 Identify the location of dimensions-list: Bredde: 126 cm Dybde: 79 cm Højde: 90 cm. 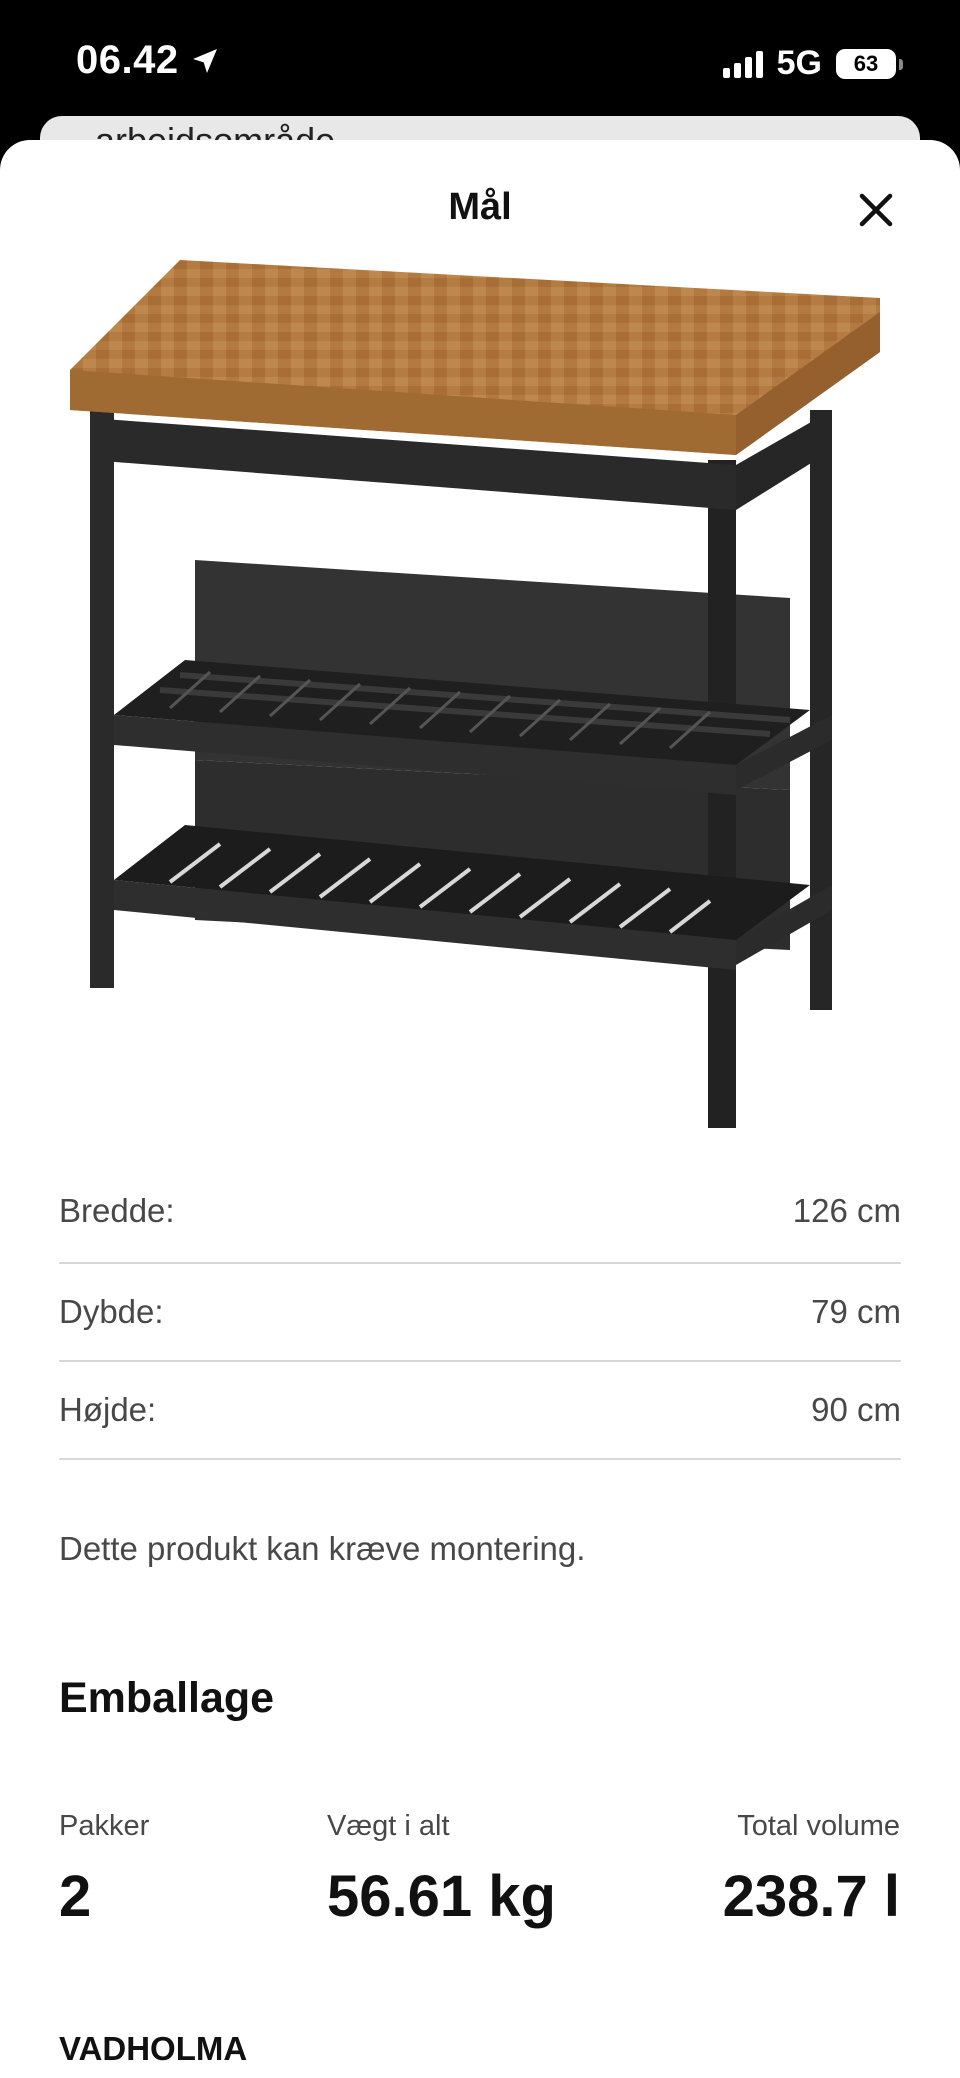
(480, 1320).